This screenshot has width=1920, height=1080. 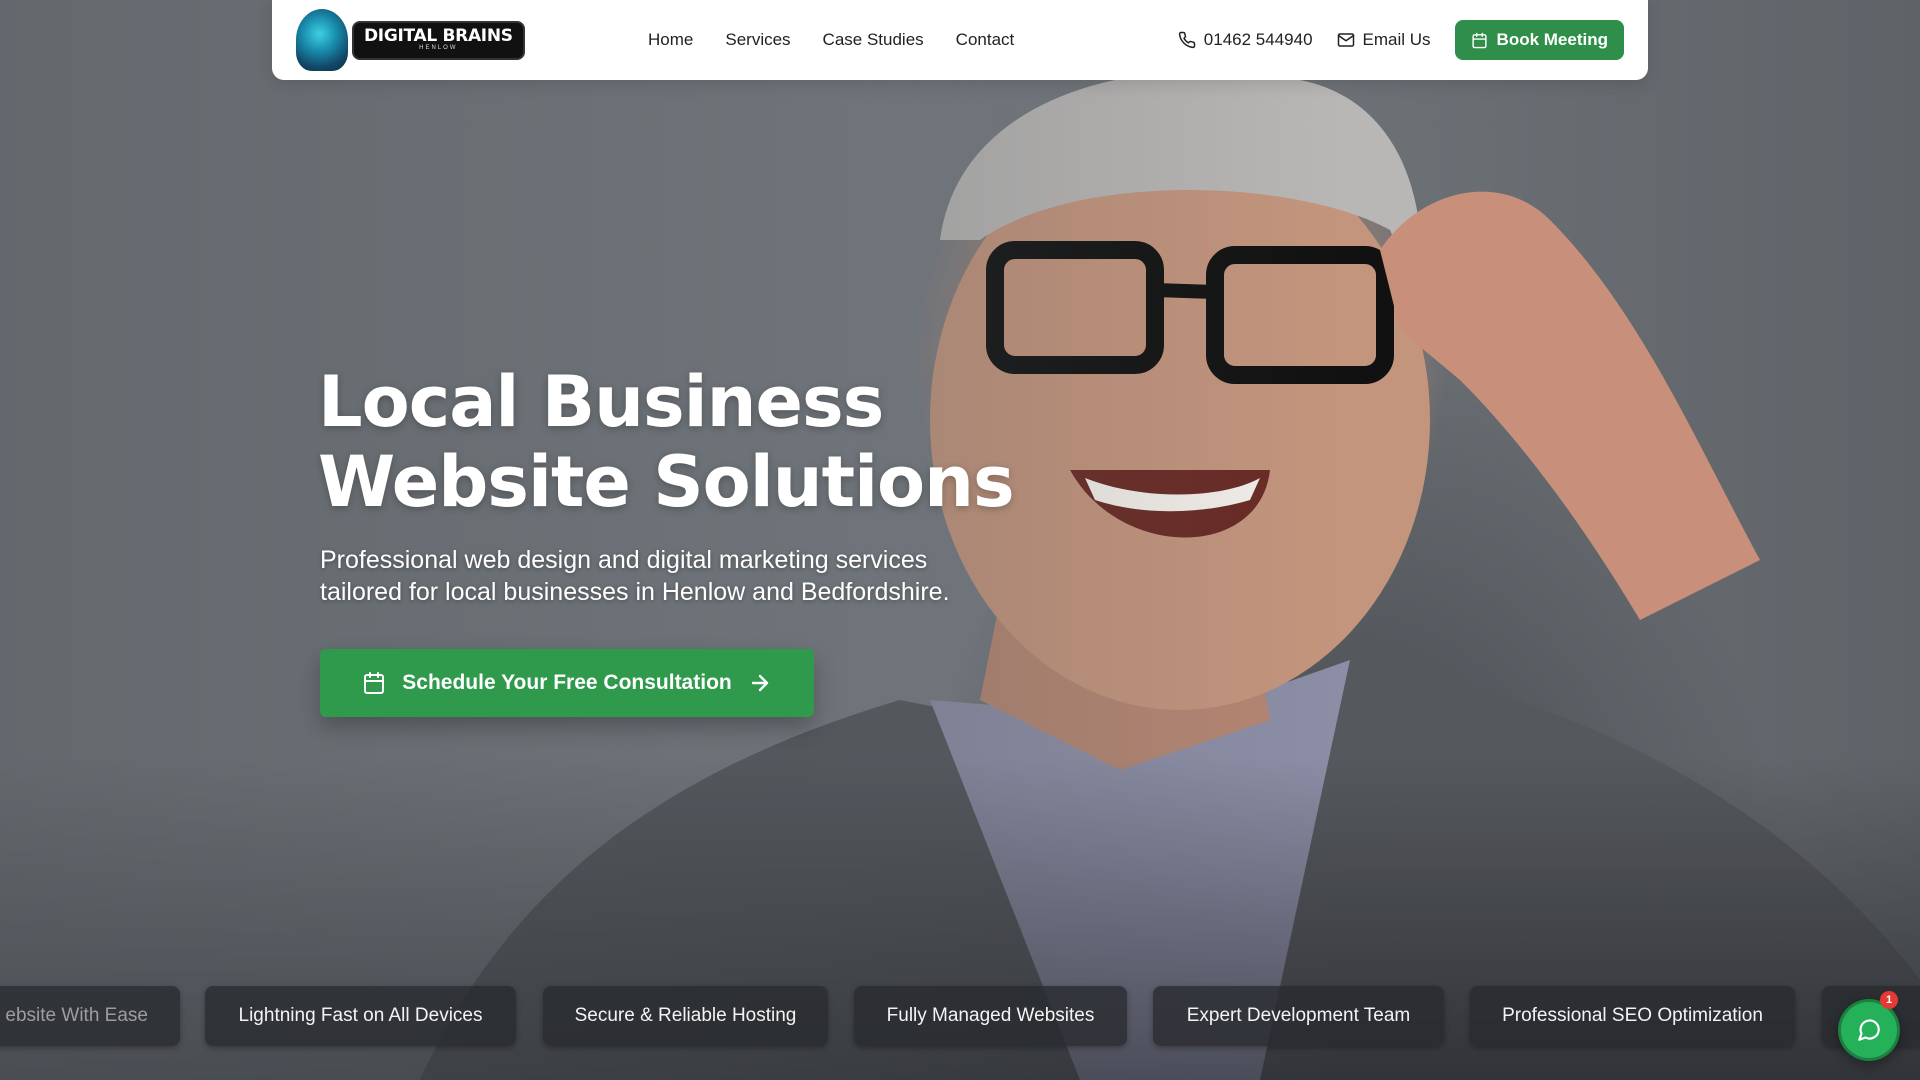 I want to click on chat-icon, so click(x=1869, y=1030).